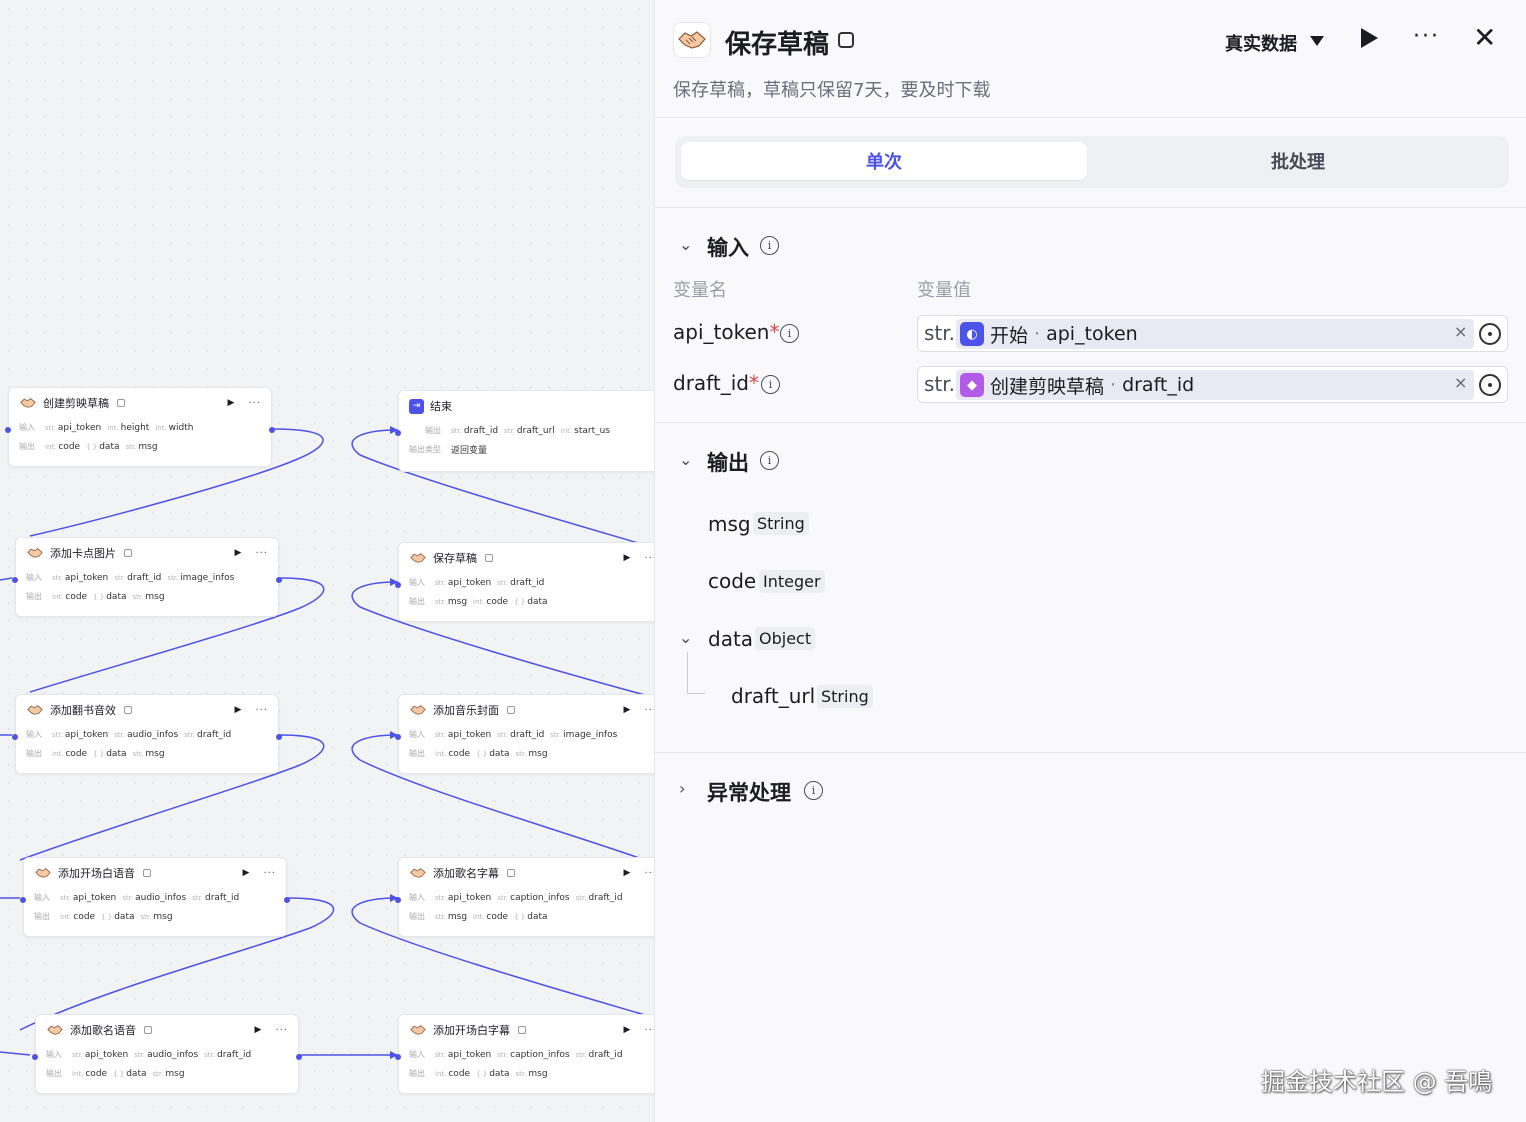 Image resolution: width=1526 pixels, height=1122 pixels. What do you see at coordinates (1317, 41) in the screenshot?
I see `caret-down-icon` at bounding box center [1317, 41].